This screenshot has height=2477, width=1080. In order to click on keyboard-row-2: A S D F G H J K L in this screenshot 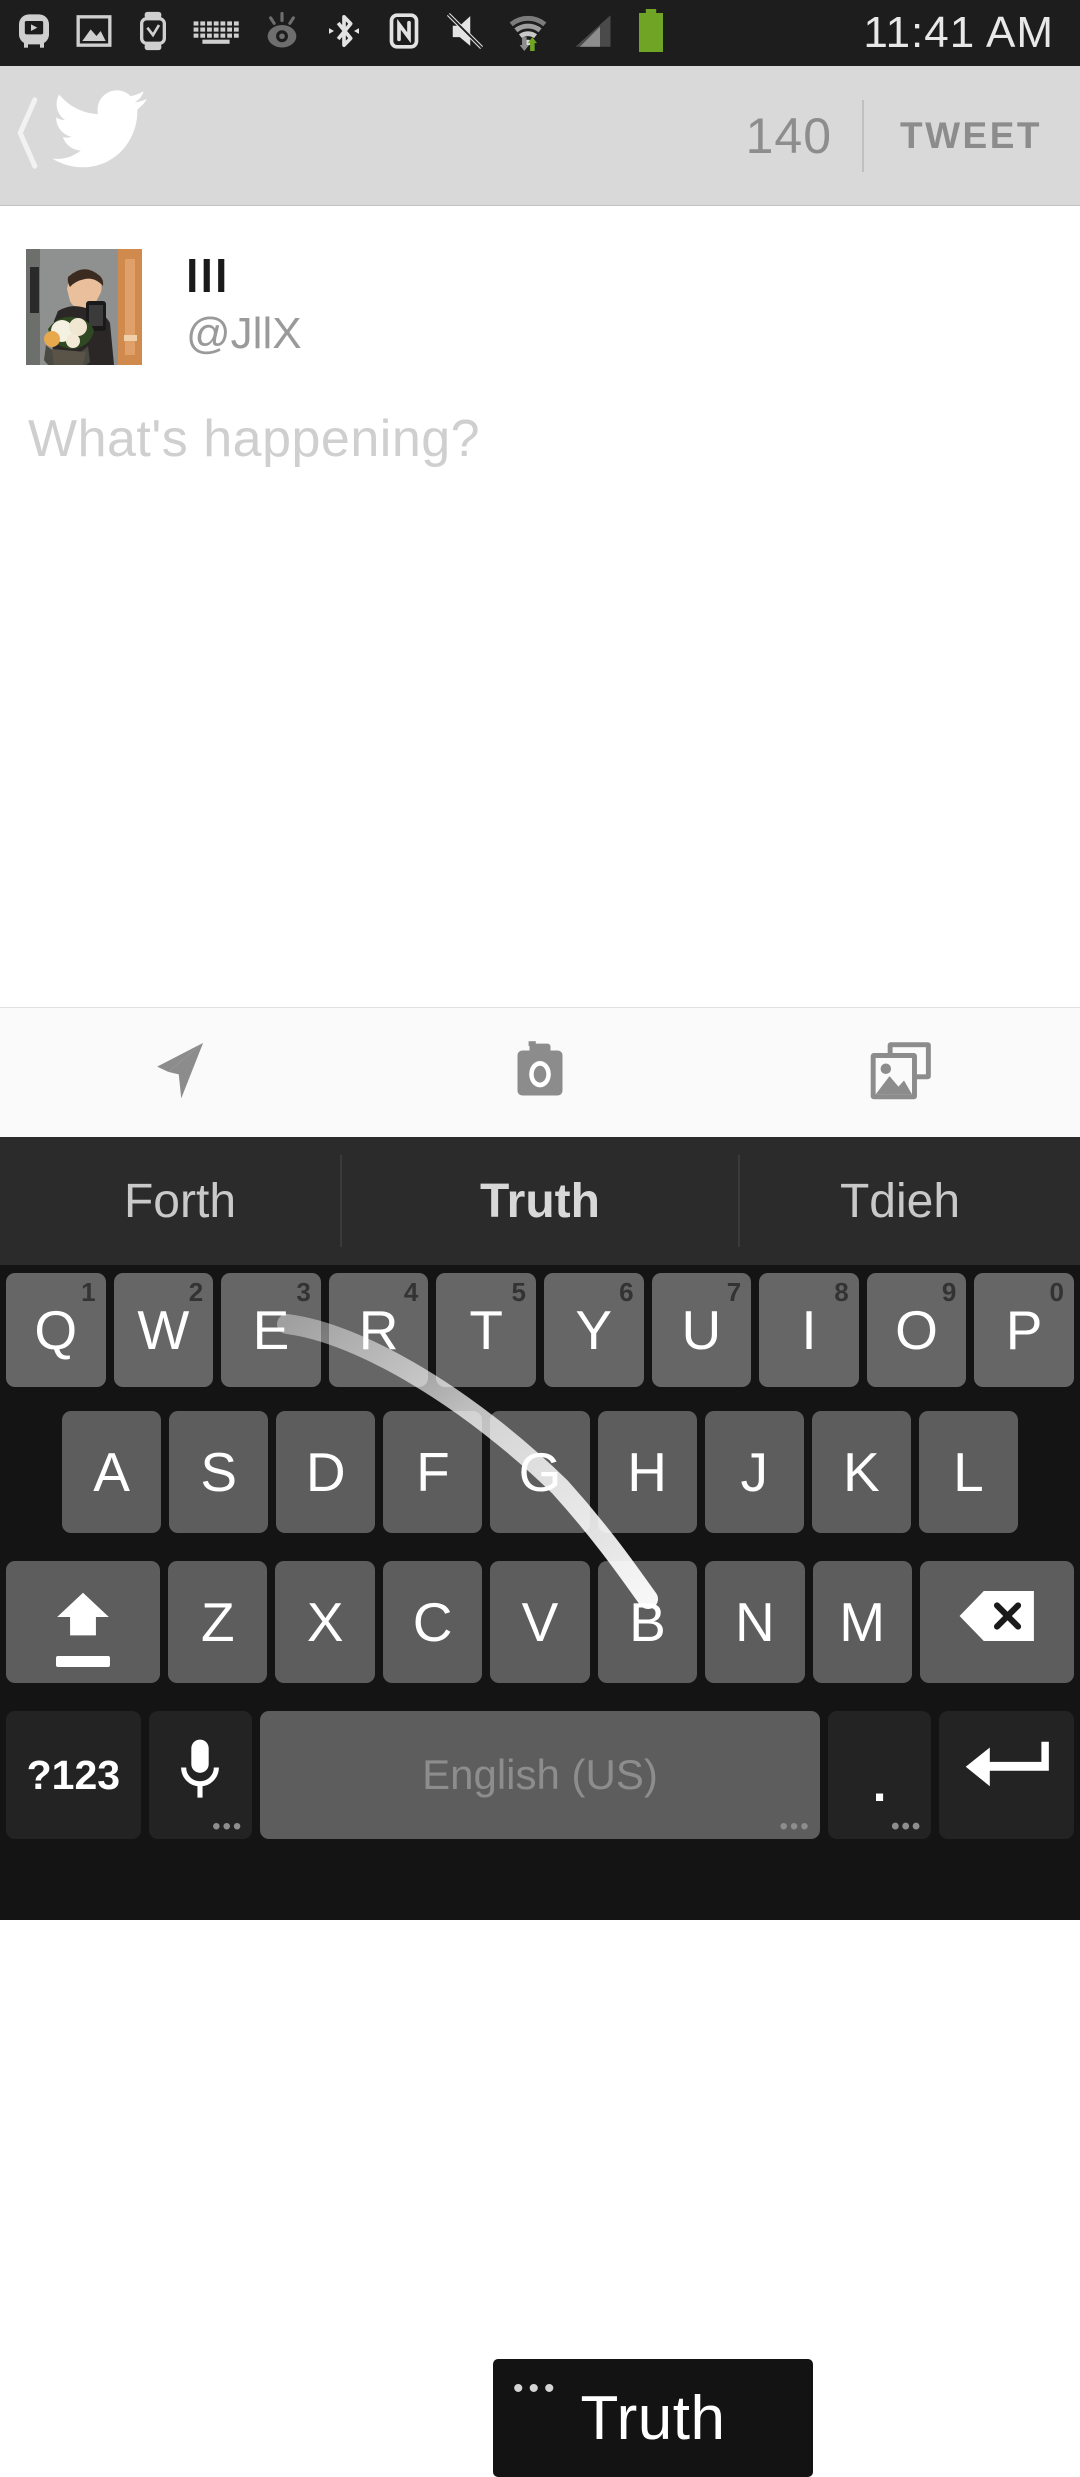, I will do `click(540, 1472)`.